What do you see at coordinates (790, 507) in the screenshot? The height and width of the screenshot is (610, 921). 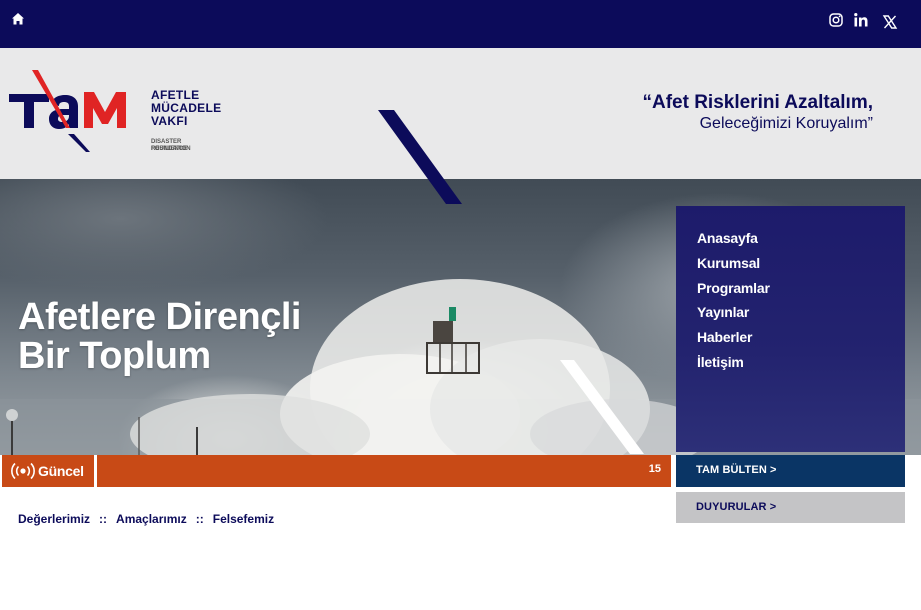 I see `duyurular-button: DUYURULAR >` at bounding box center [790, 507].